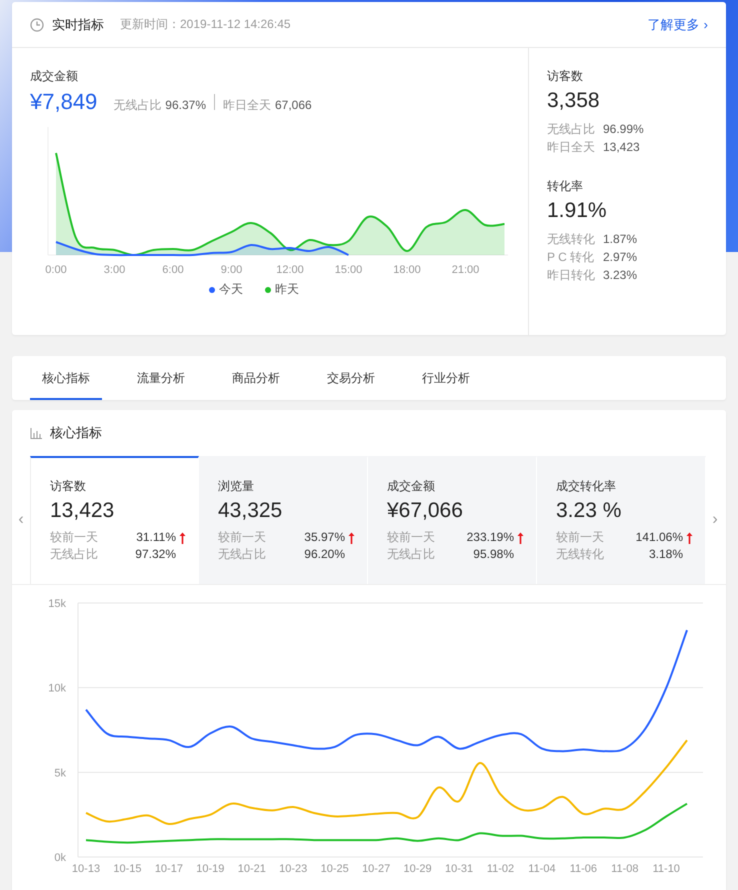 Image resolution: width=738 pixels, height=890 pixels. Describe the element at coordinates (466, 270) in the screenshot. I see `axis-label: 21:00` at that location.